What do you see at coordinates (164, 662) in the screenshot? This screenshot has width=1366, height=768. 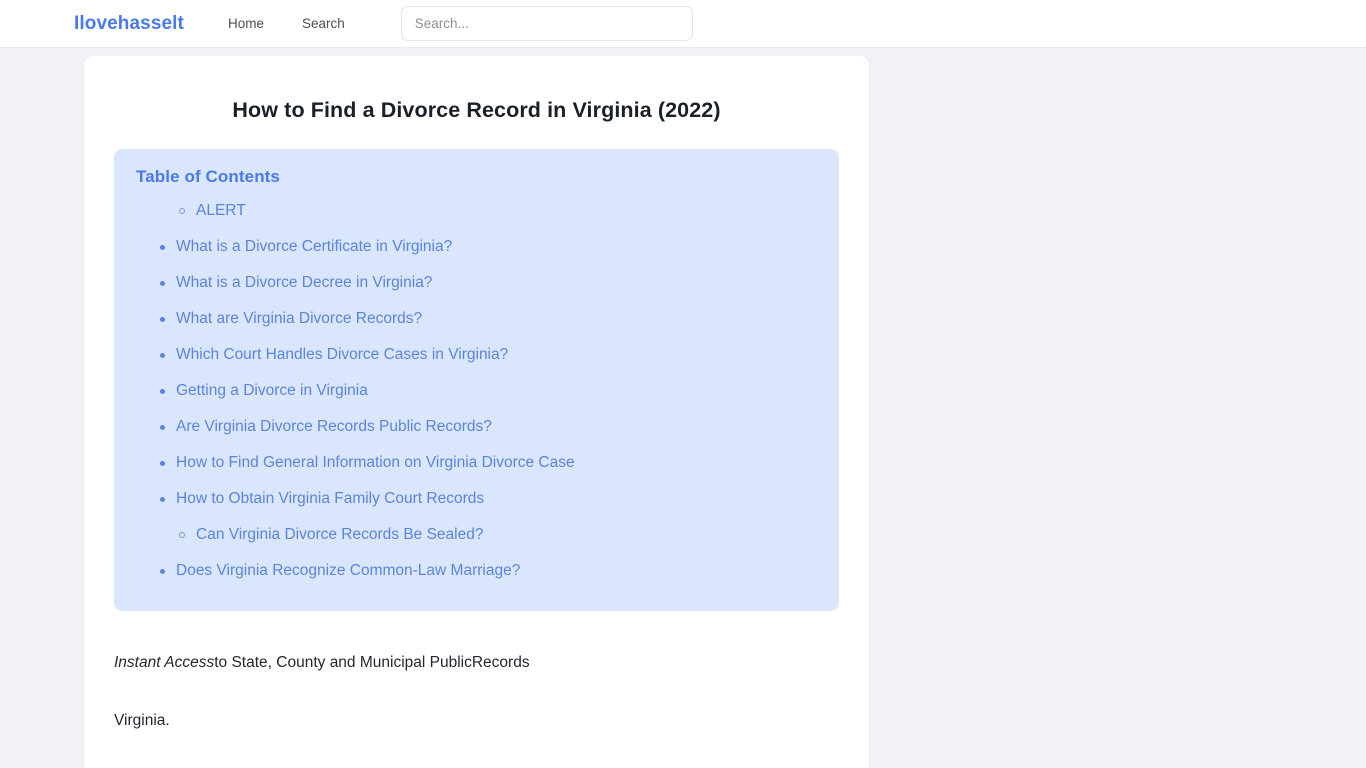 I see `paragraph-emphasis: Instant Access` at bounding box center [164, 662].